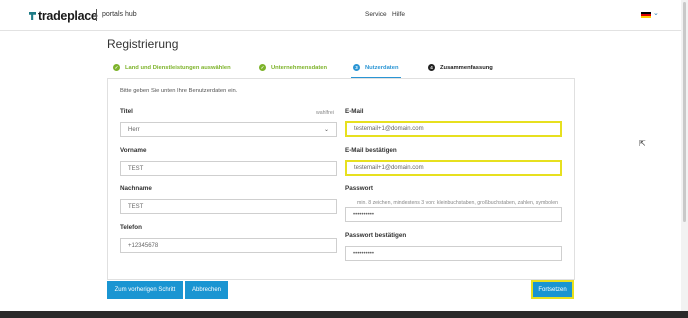 The height and width of the screenshot is (318, 688). I want to click on tab-country-services: ✓ Land und Dienstleistungen auswählen, so click(172, 67).